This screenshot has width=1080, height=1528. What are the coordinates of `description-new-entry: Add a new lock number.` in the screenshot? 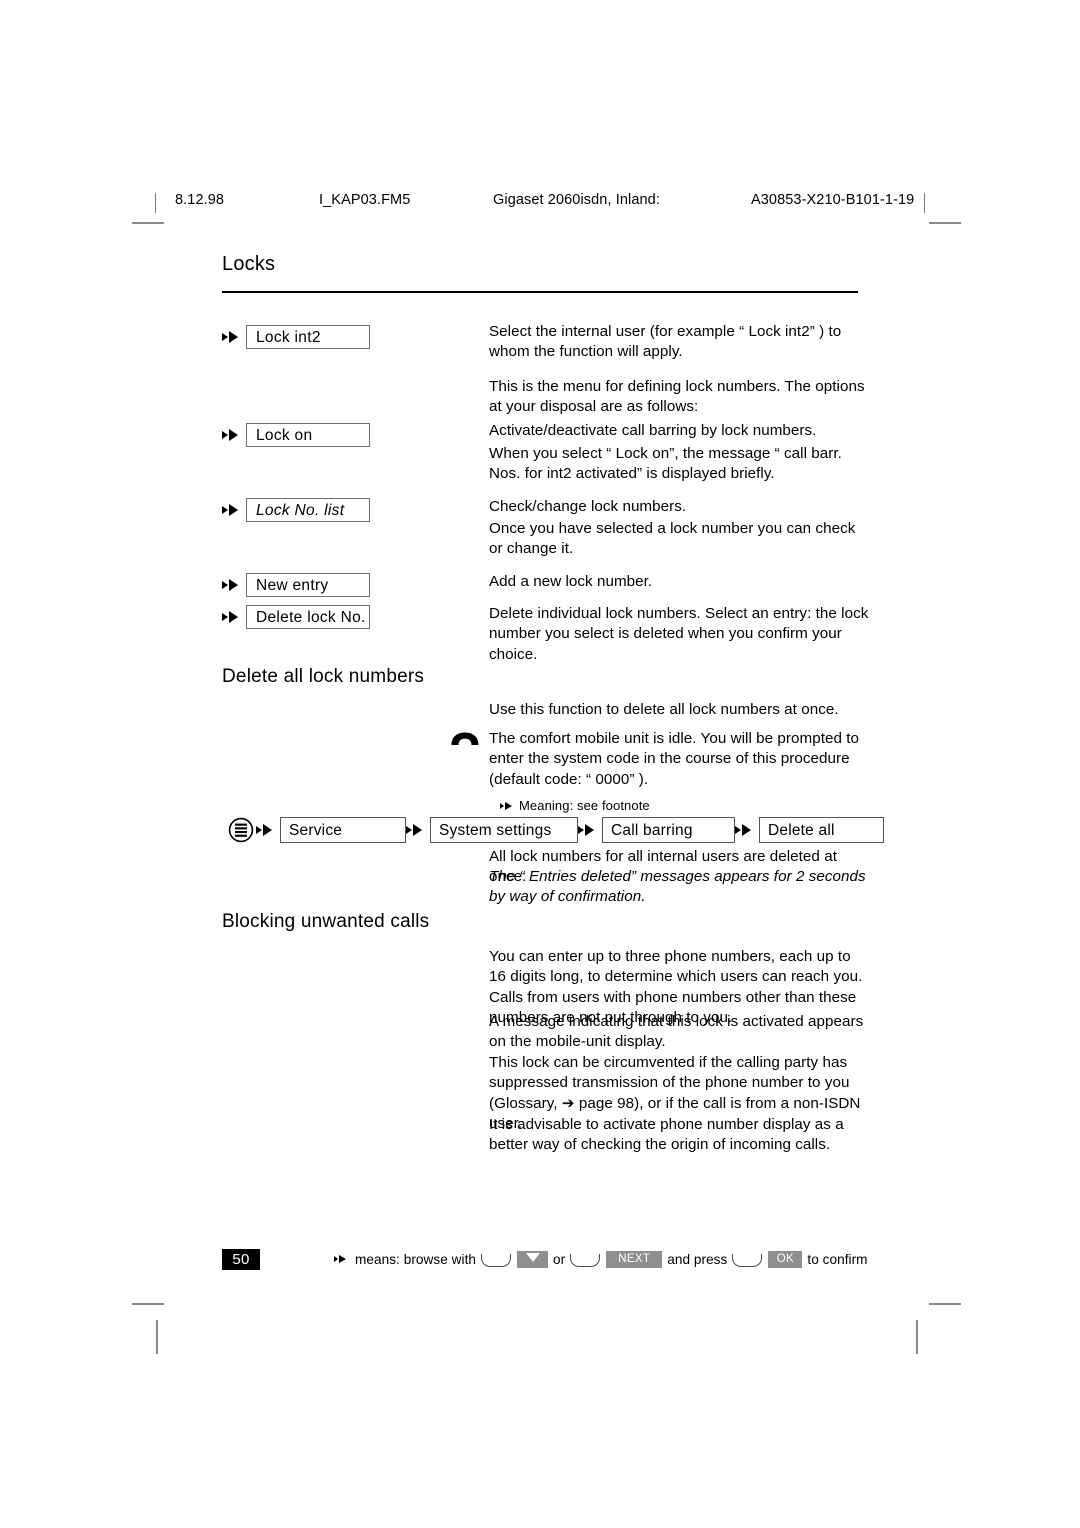 It's located at (571, 581).